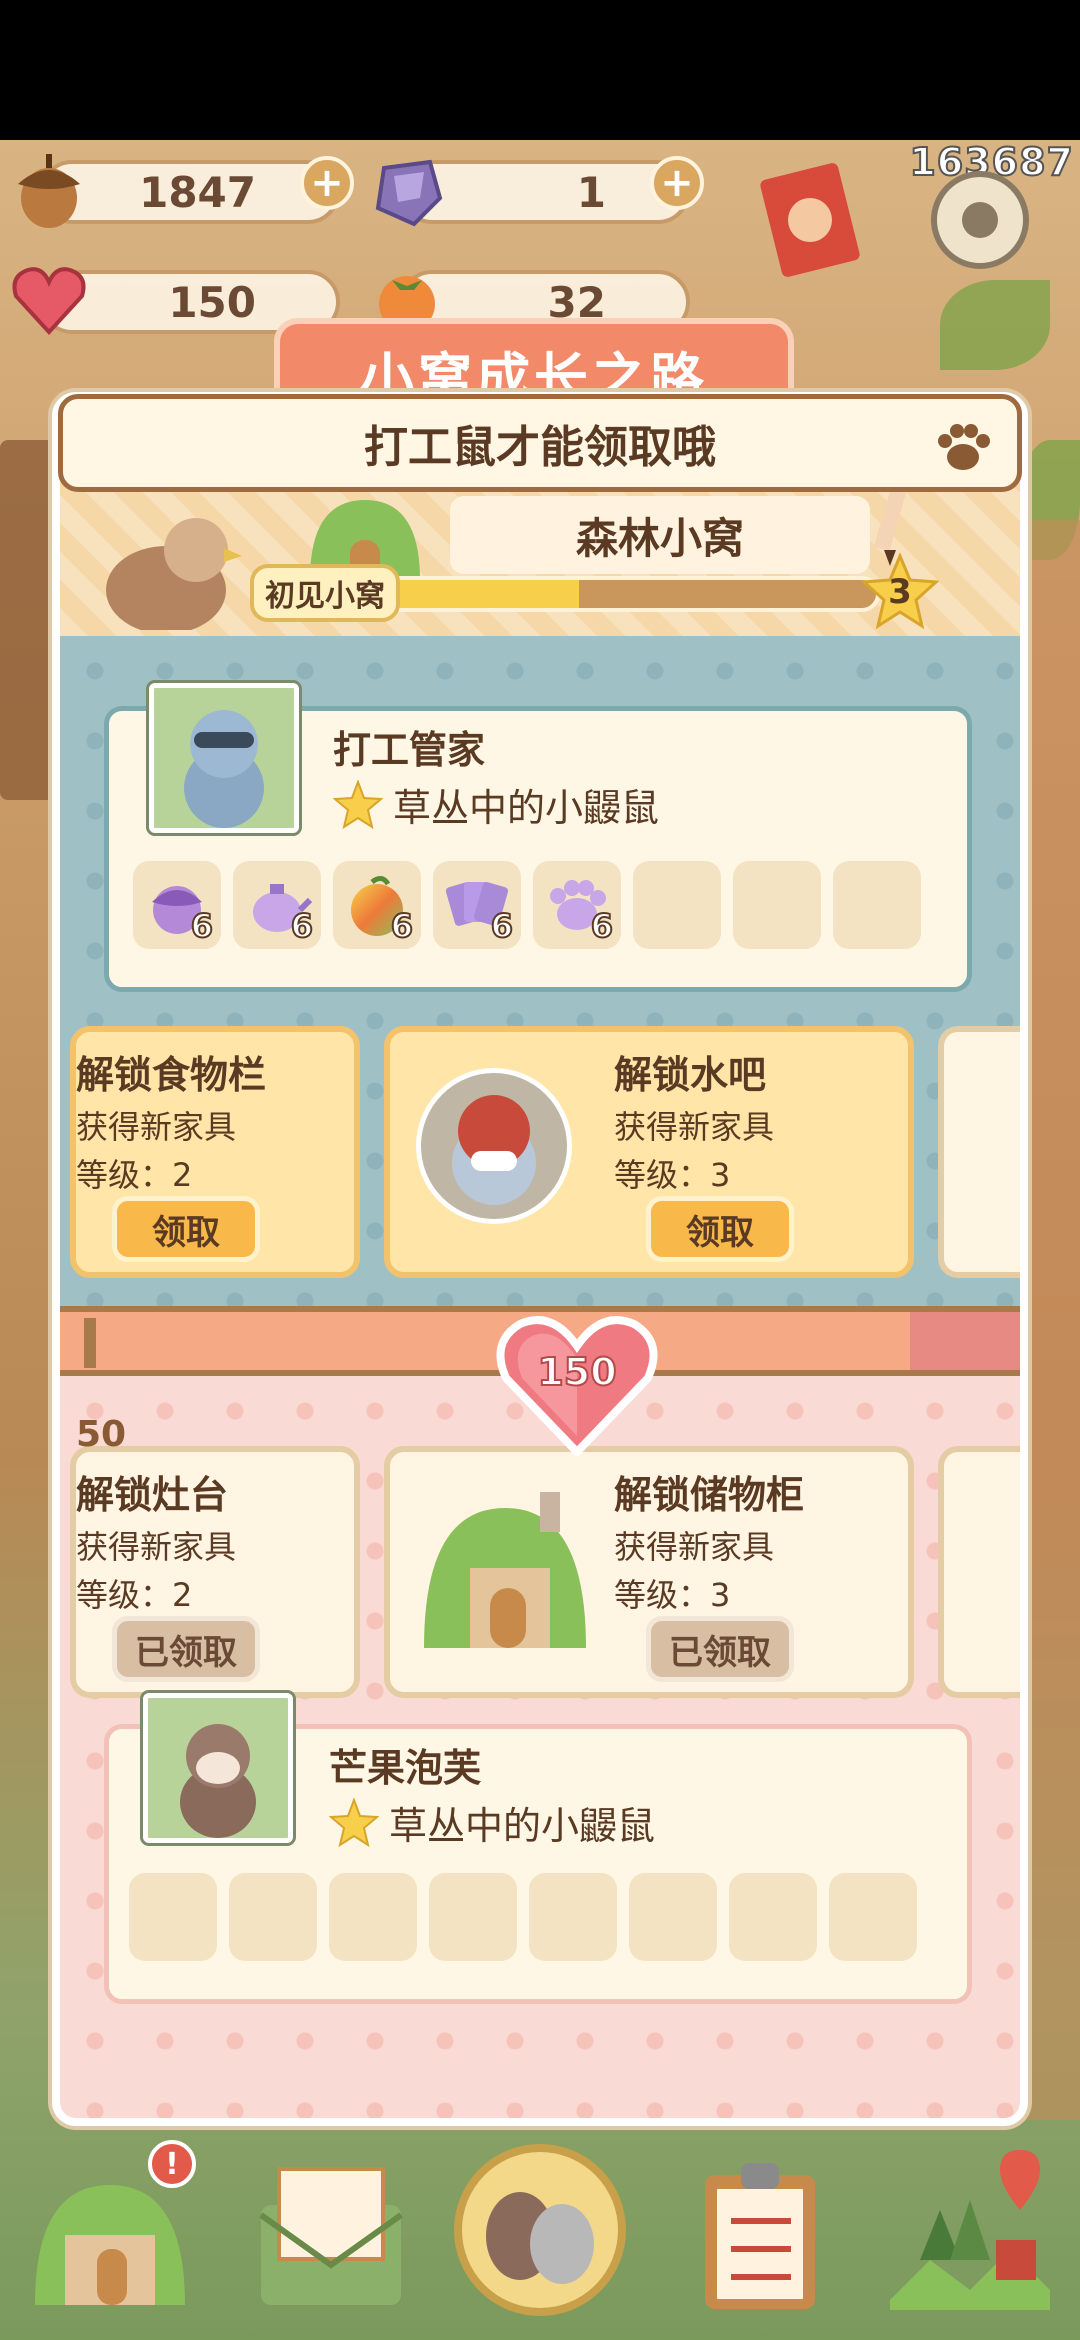  Describe the element at coordinates (538, 837) in the screenshot. I see `character-card: 打工管家 草丛中的小鼹鼠 6 6 6 6 6` at that location.